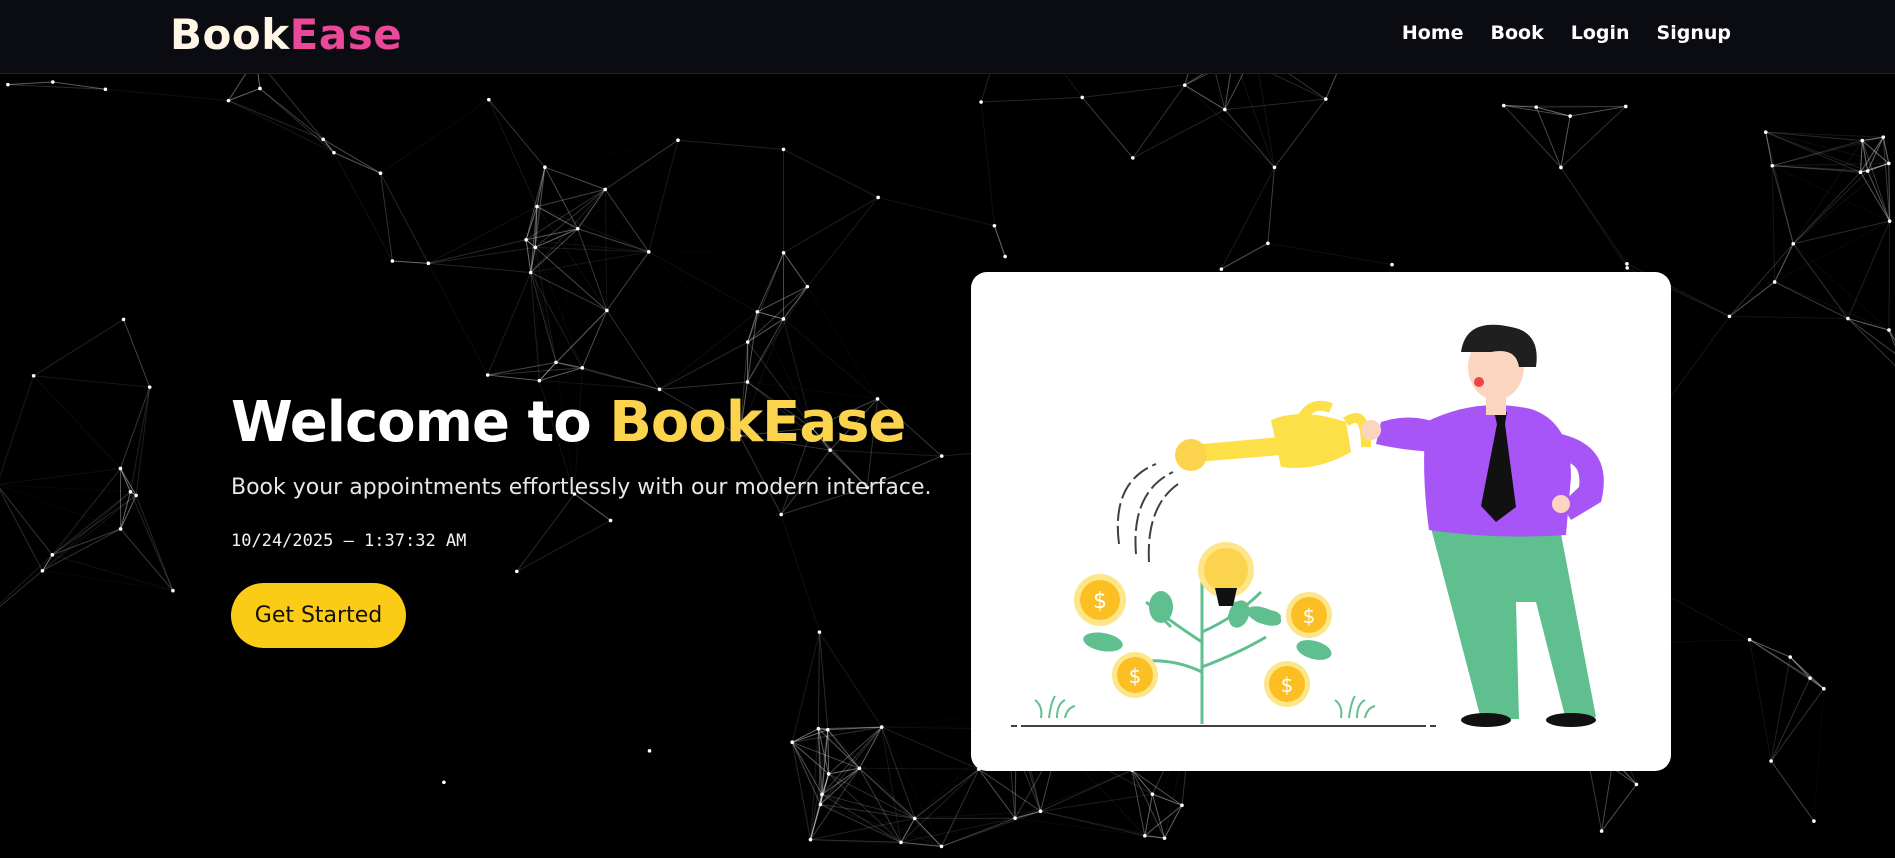  What do you see at coordinates (420, 422) in the screenshot?
I see `hero-title-prefix: Welcome to` at bounding box center [420, 422].